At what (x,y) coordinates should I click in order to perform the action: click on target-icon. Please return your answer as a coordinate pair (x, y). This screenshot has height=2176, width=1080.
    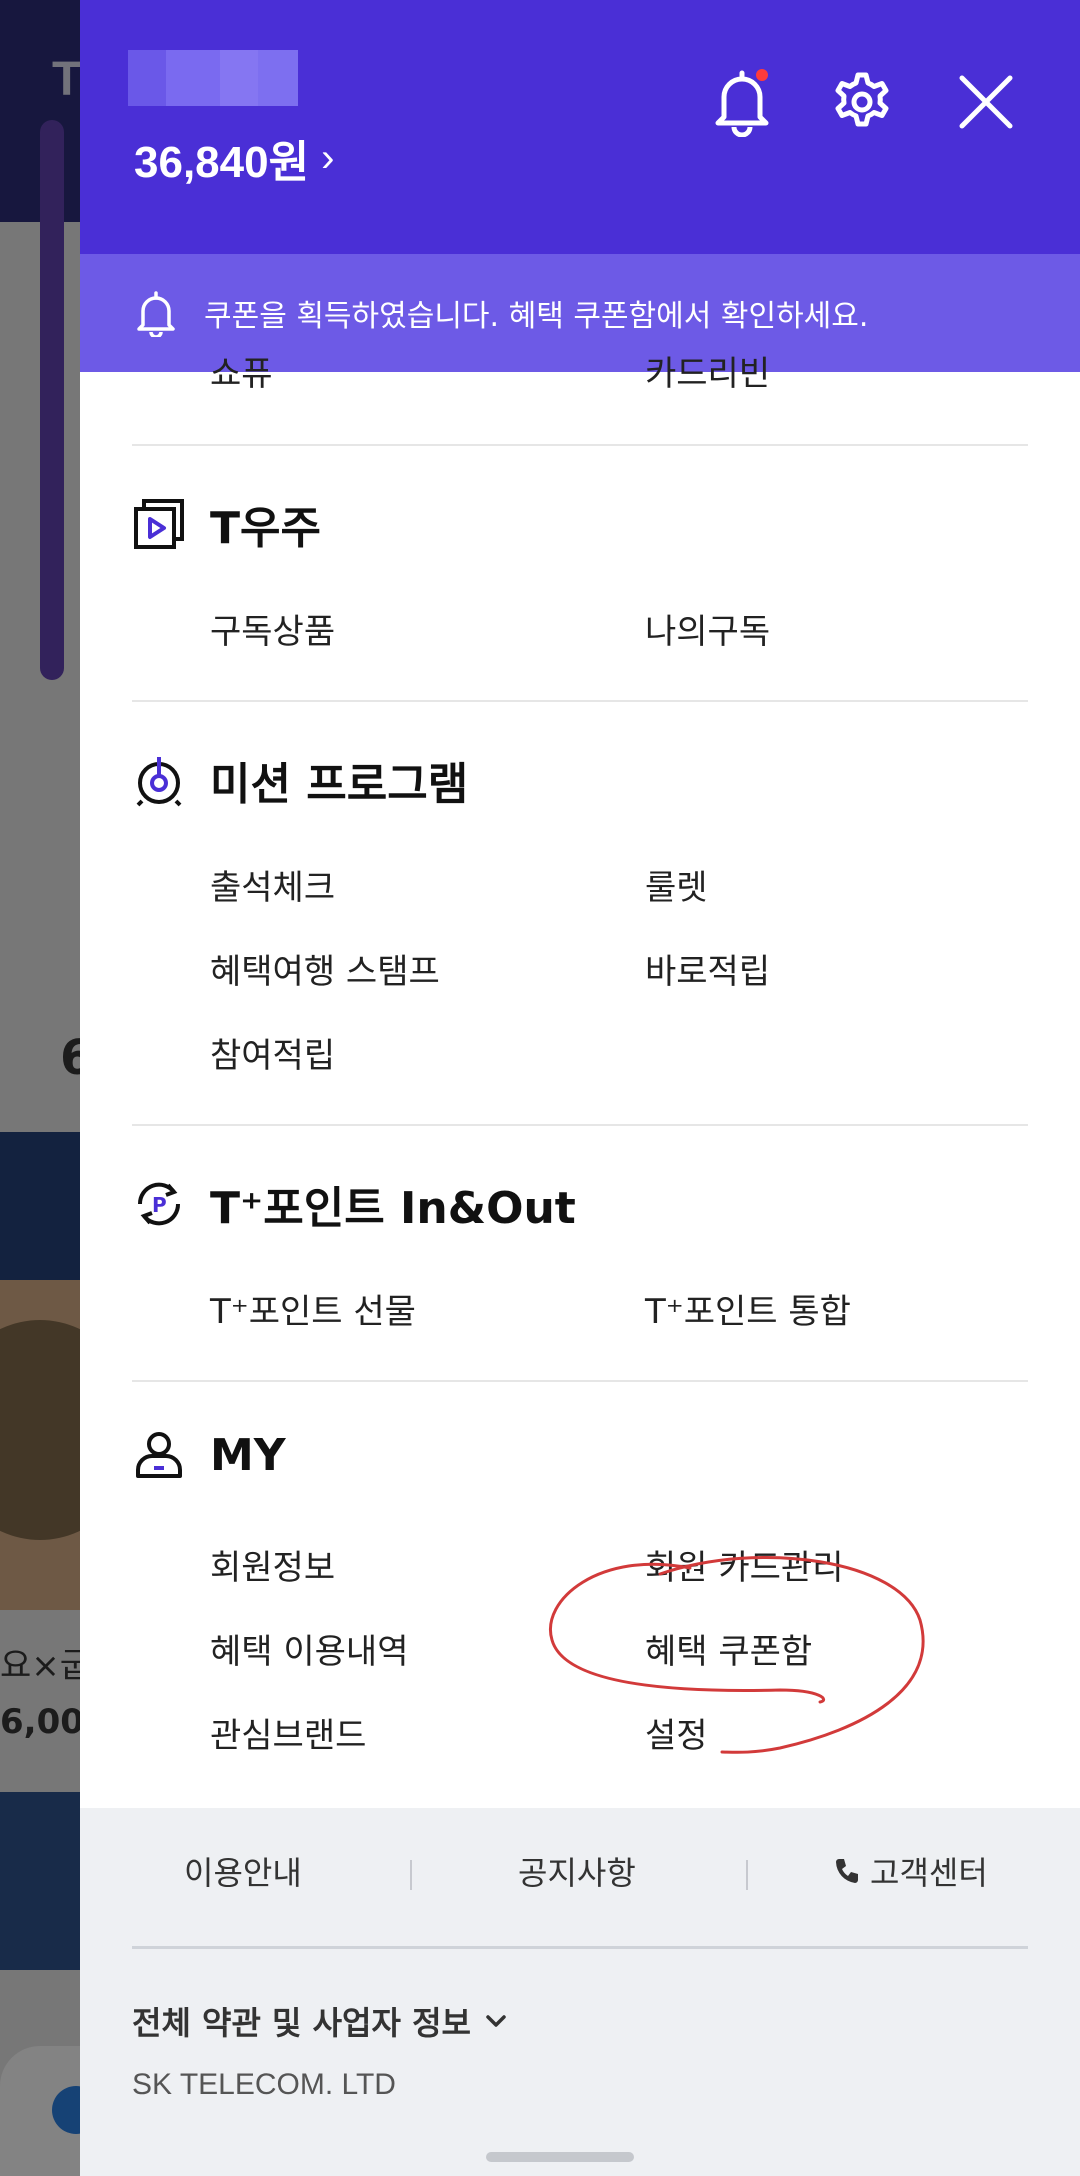
    Looking at the image, I should click on (159, 780).